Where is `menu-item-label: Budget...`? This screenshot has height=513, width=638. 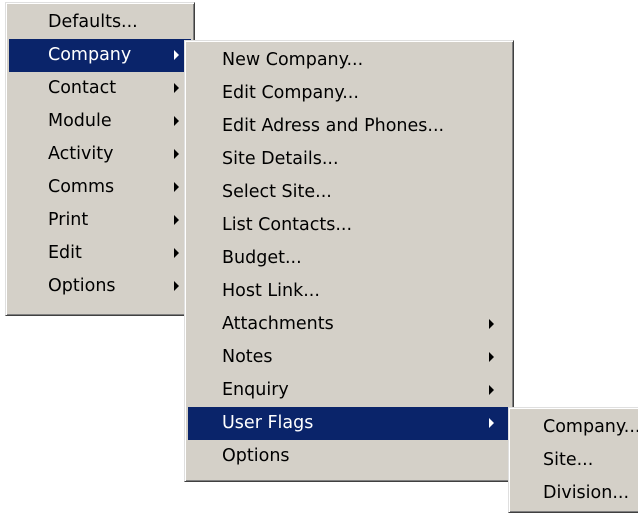 menu-item-label: Budget... is located at coordinates (262, 258).